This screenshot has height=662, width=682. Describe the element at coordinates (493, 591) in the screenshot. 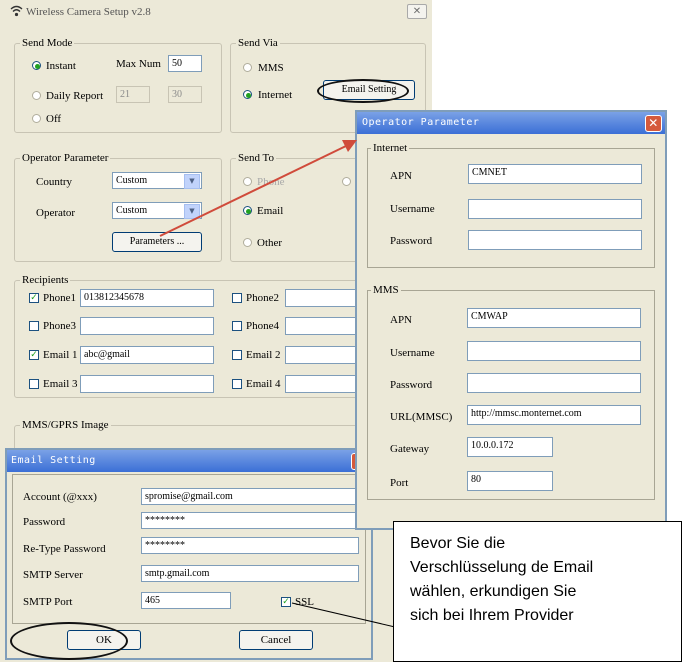

I see `callout-line: wählen, erkundigen Sie` at that location.